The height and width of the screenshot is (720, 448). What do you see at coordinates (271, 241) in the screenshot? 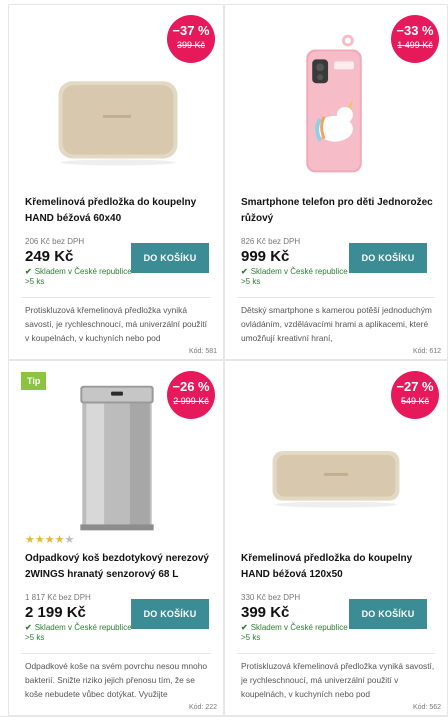
I see `price-without-vat: 826 Kč bez DPH` at bounding box center [271, 241].